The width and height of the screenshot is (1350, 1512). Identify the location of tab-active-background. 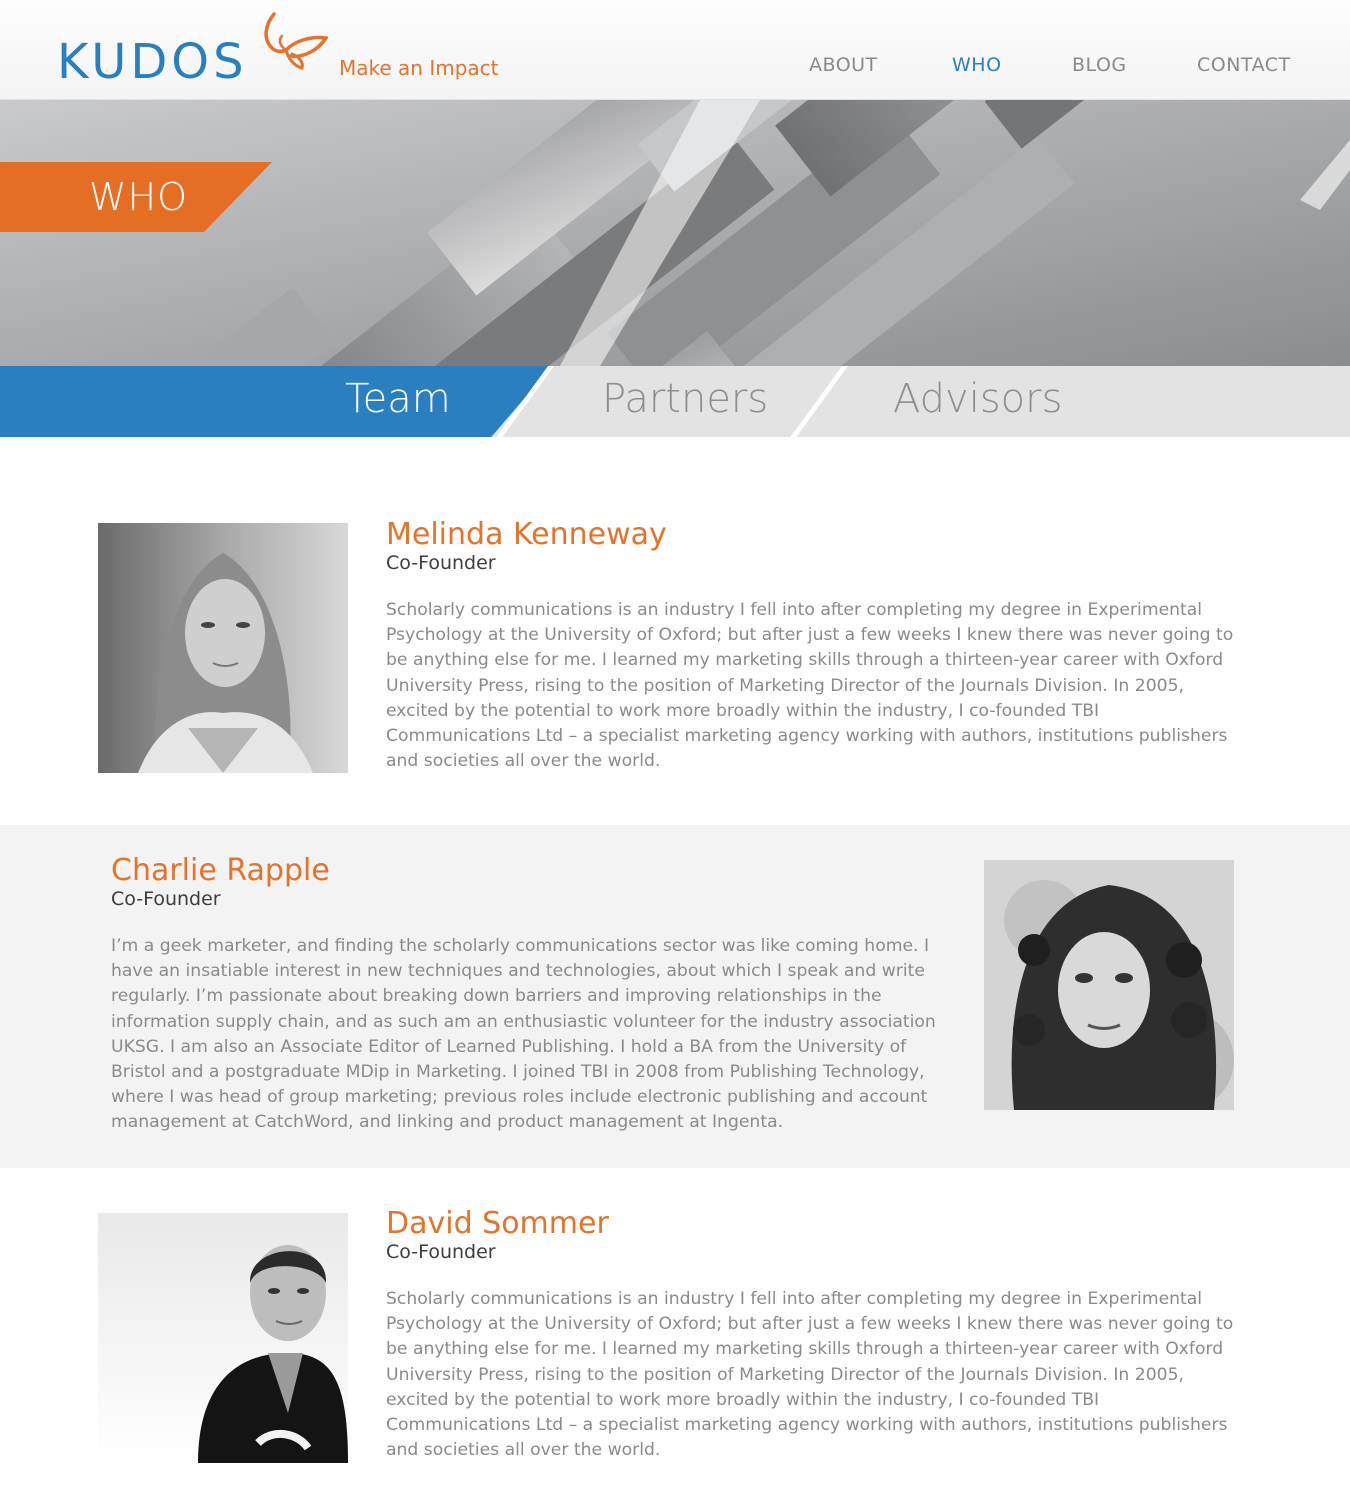
(276, 401).